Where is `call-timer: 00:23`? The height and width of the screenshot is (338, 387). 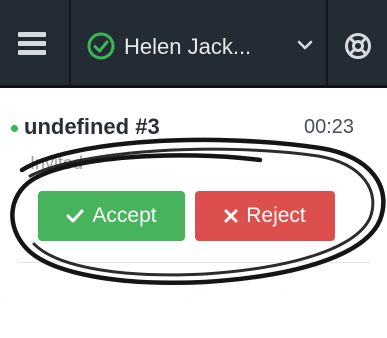 call-timer: 00:23 is located at coordinates (329, 127).